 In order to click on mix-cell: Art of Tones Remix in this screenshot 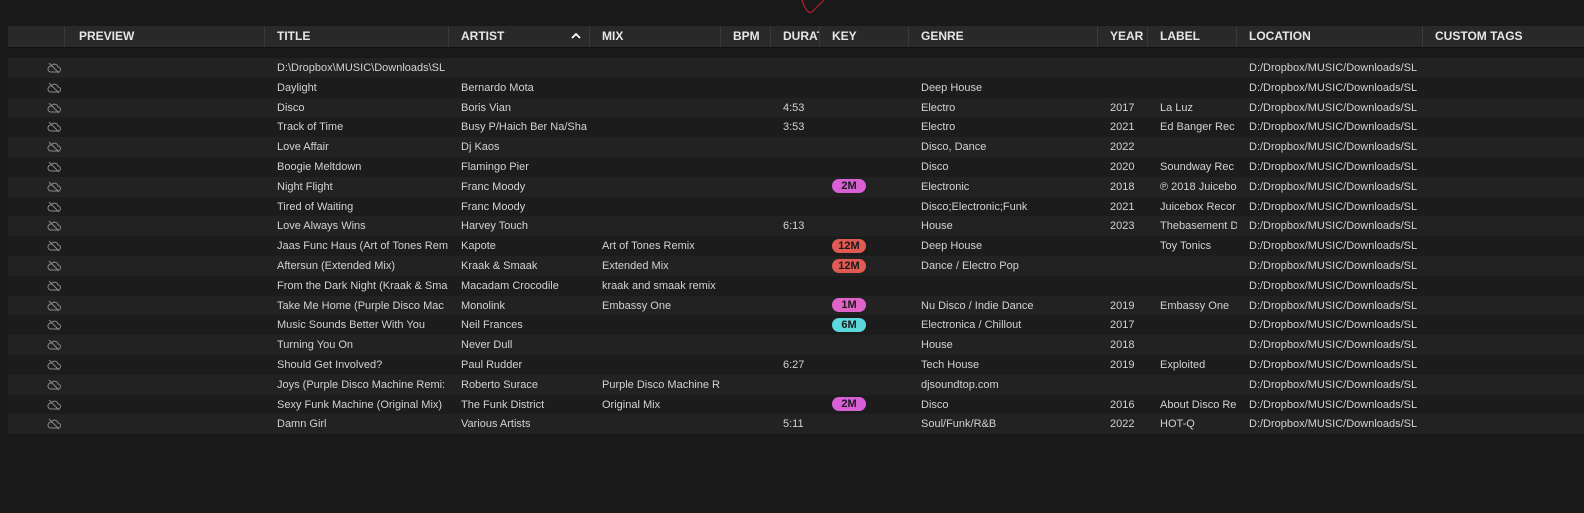, I will do `click(648, 246)`.